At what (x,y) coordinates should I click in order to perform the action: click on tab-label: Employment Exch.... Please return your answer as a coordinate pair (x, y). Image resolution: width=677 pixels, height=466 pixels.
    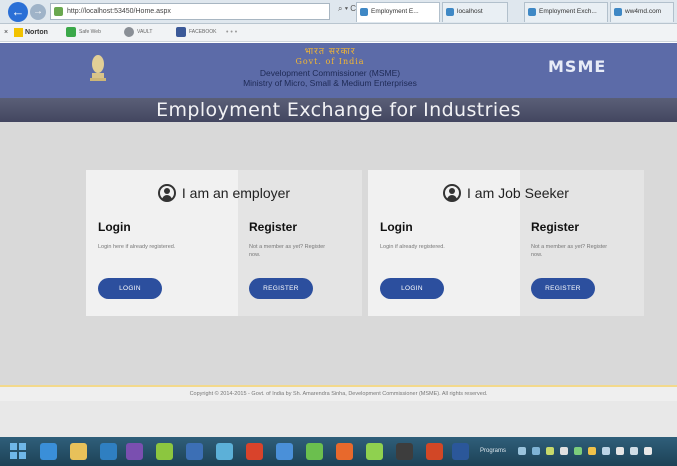
    Looking at the image, I should click on (568, 11).